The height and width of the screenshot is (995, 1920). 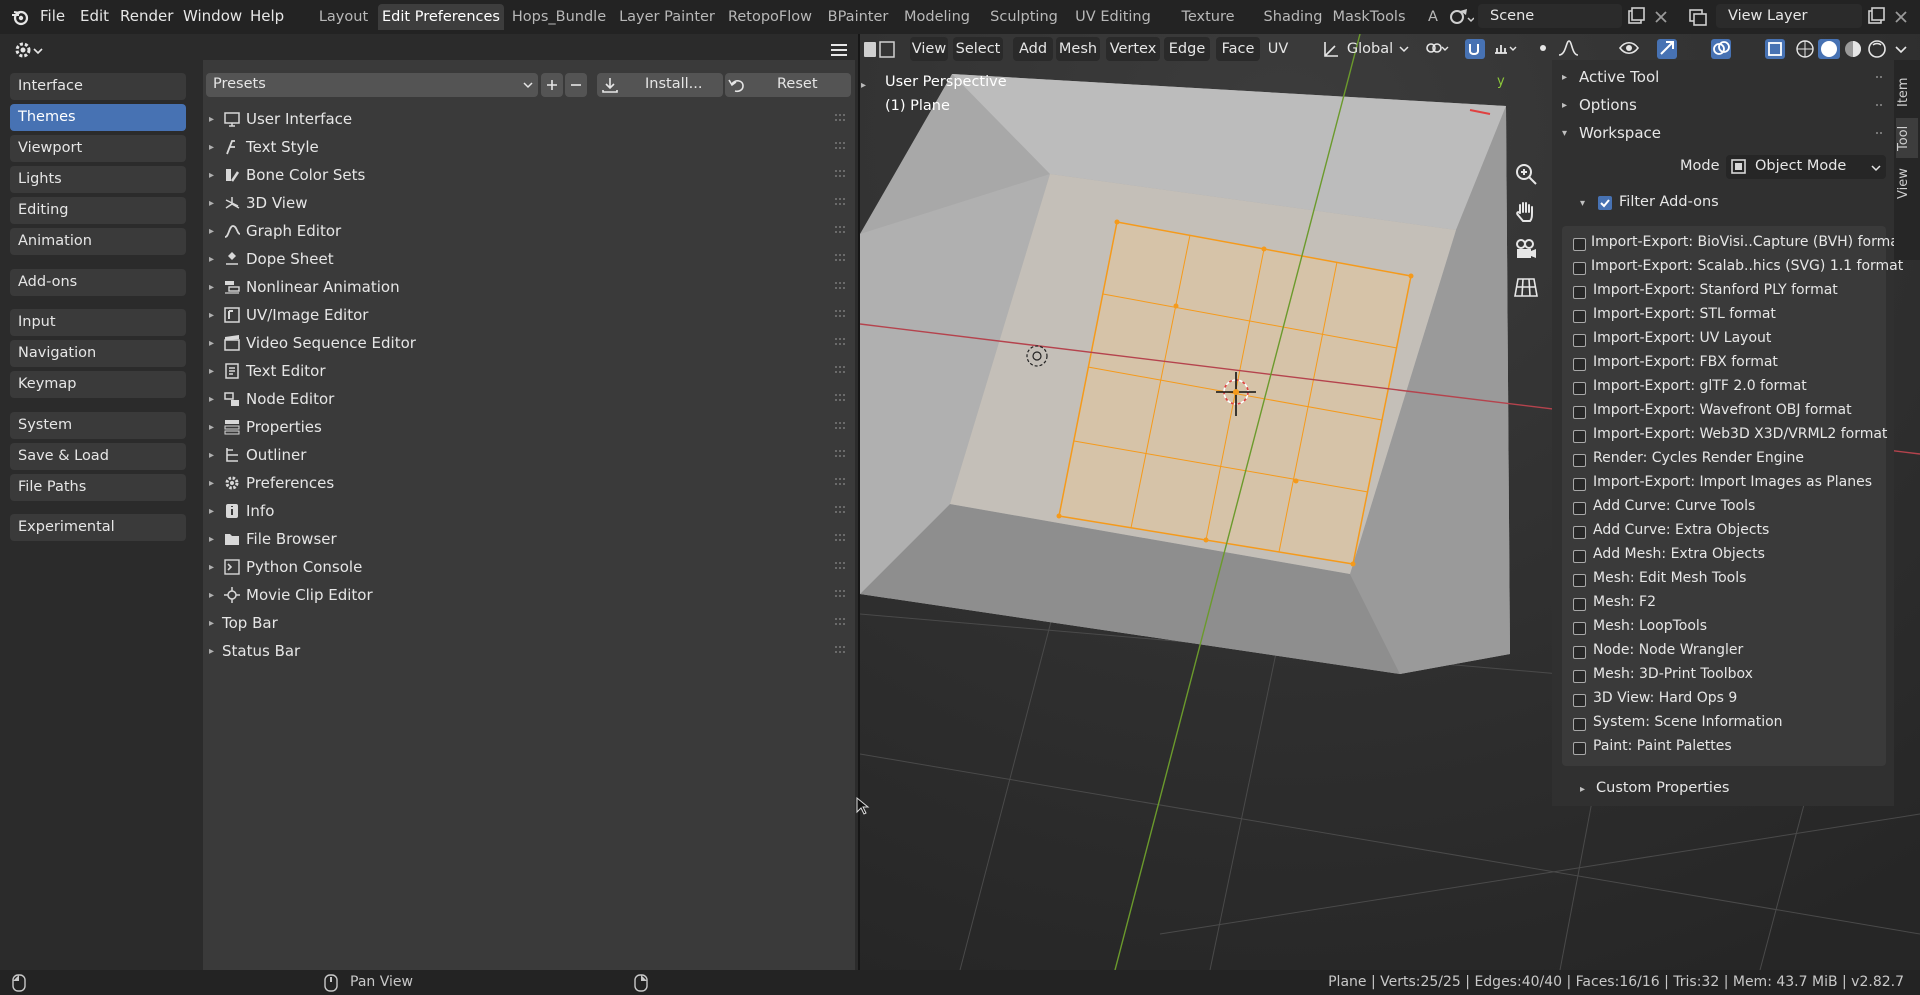 What do you see at coordinates (1636, 17) in the screenshot?
I see `new-scene-icon` at bounding box center [1636, 17].